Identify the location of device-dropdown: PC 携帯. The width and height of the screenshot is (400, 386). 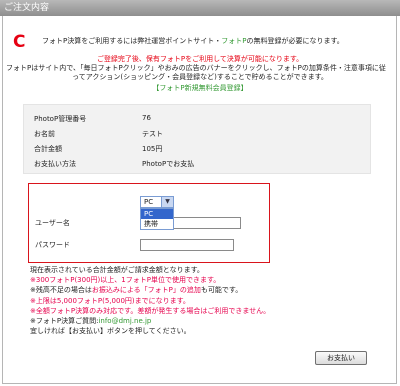
(157, 219).